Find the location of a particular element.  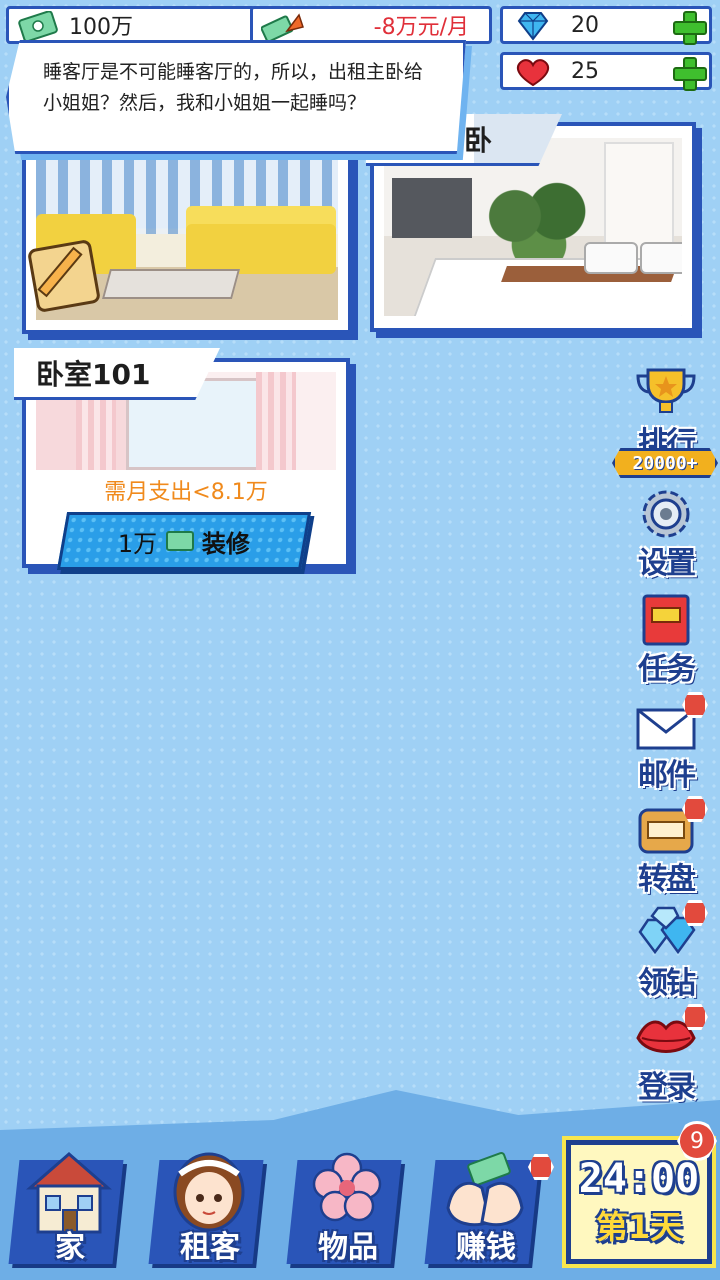

decorate-button: 1万 装修 is located at coordinates (184, 541).